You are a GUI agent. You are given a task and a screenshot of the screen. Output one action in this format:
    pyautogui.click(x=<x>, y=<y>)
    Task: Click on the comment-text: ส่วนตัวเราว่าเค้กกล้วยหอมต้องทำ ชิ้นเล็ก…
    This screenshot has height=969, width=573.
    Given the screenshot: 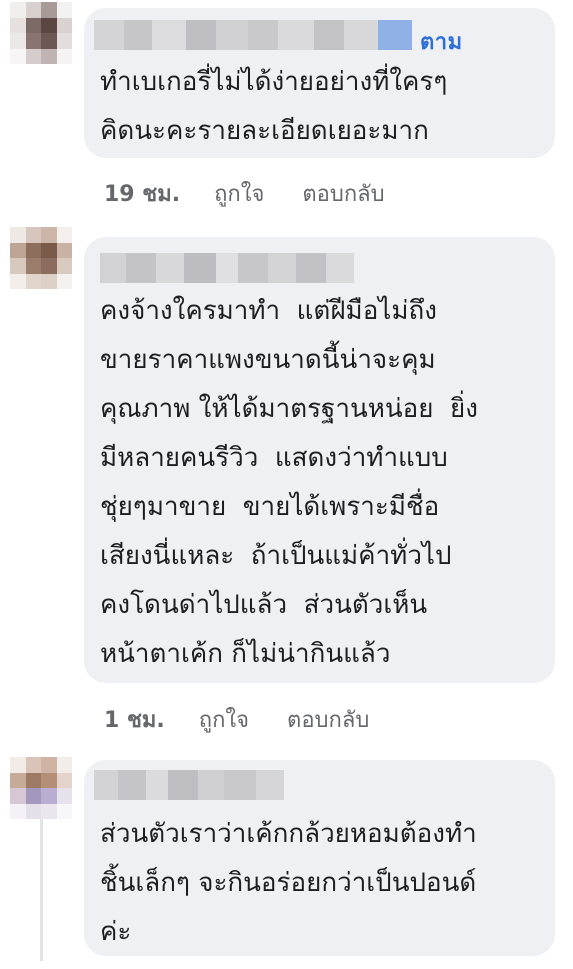 What is the action you would take?
    pyautogui.click(x=288, y=883)
    